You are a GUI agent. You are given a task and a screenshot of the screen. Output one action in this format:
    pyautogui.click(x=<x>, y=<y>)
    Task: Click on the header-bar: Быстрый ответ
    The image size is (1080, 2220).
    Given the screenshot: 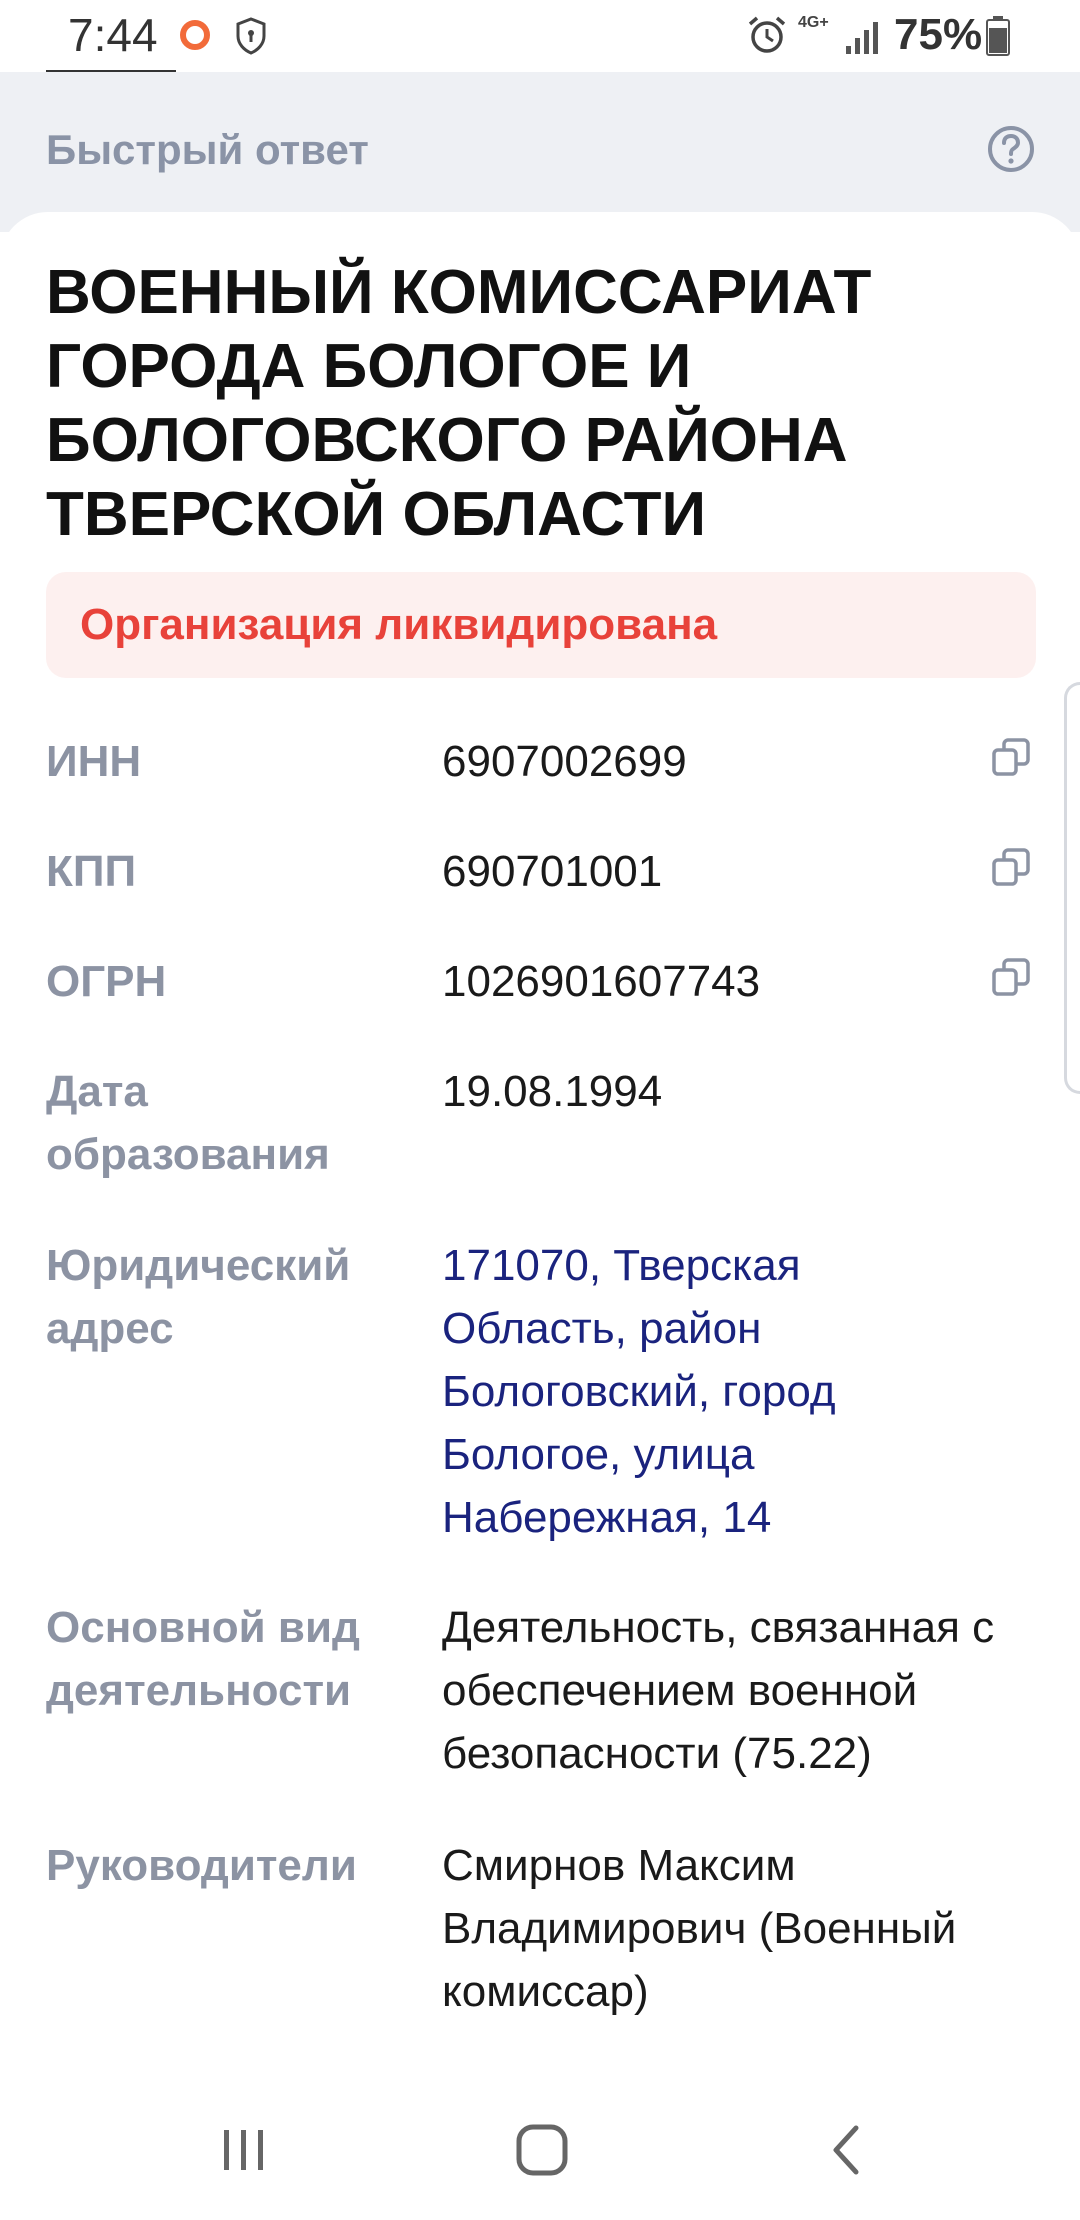 What is the action you would take?
    pyautogui.click(x=540, y=152)
    